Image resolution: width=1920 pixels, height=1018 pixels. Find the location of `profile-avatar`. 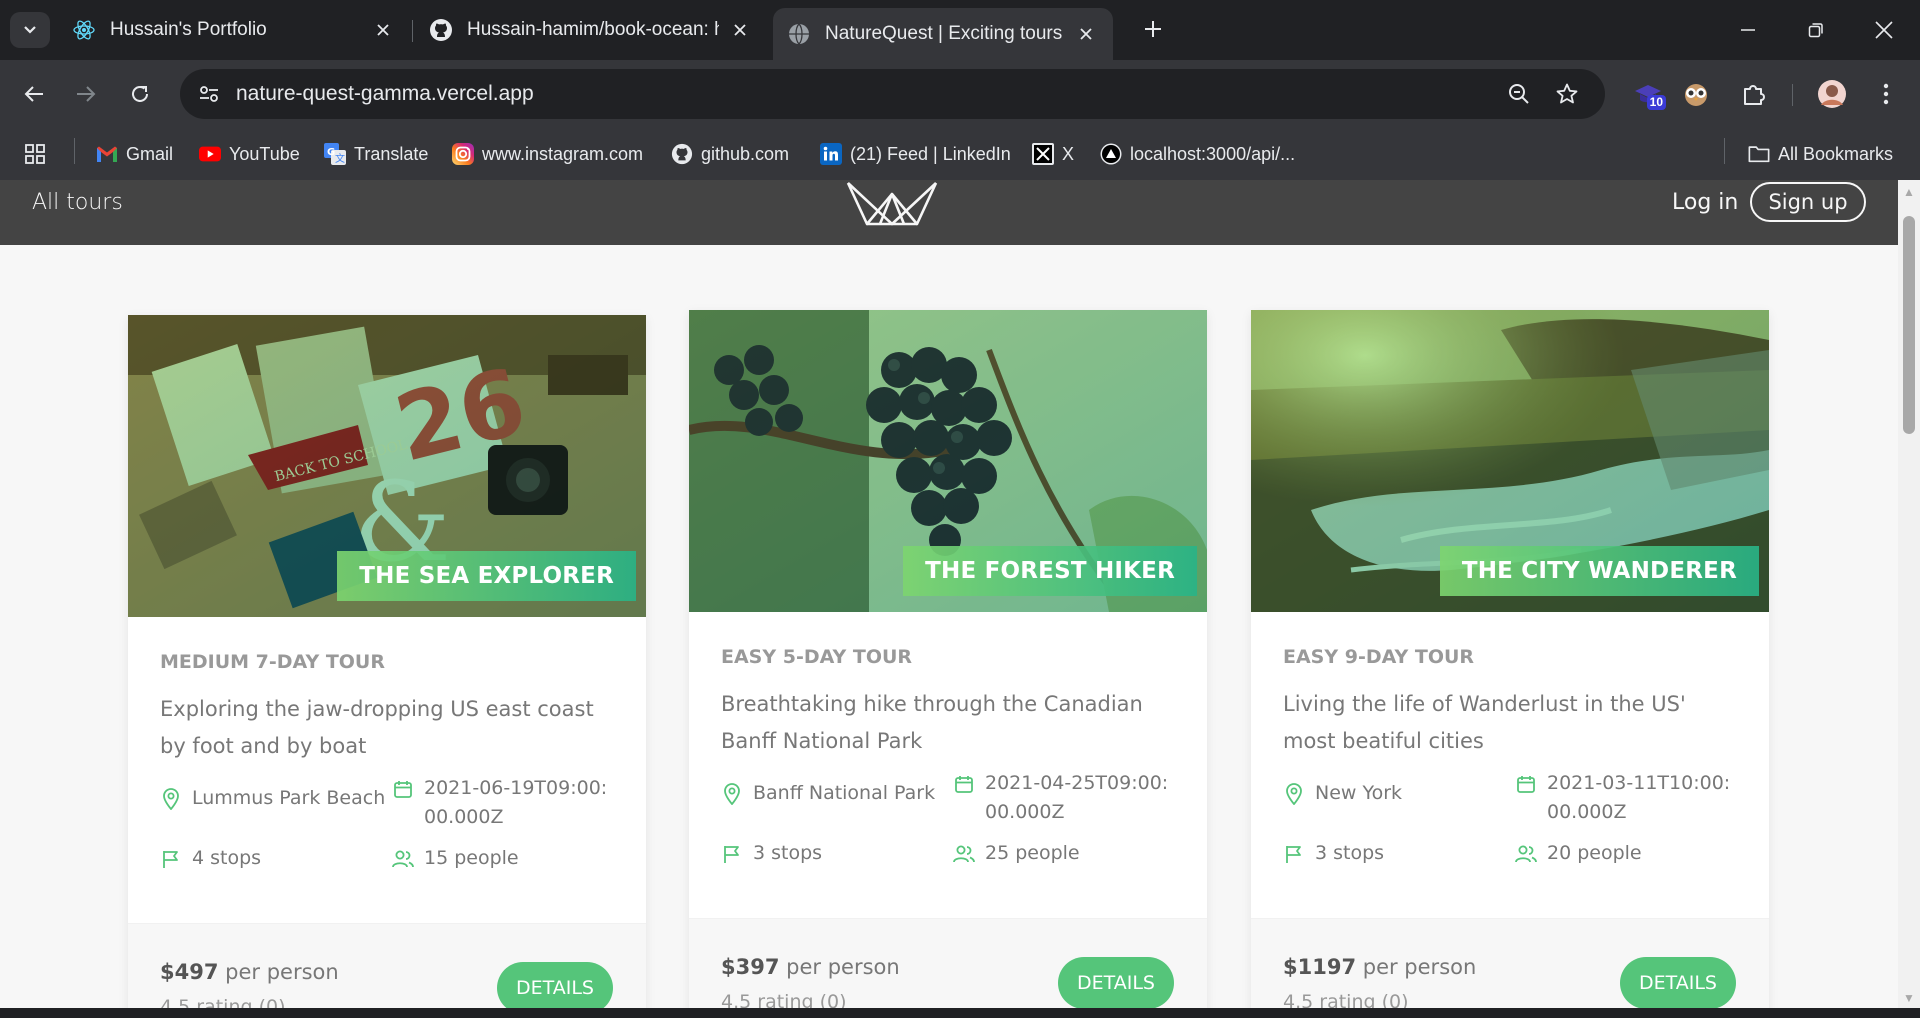

profile-avatar is located at coordinates (1832, 94).